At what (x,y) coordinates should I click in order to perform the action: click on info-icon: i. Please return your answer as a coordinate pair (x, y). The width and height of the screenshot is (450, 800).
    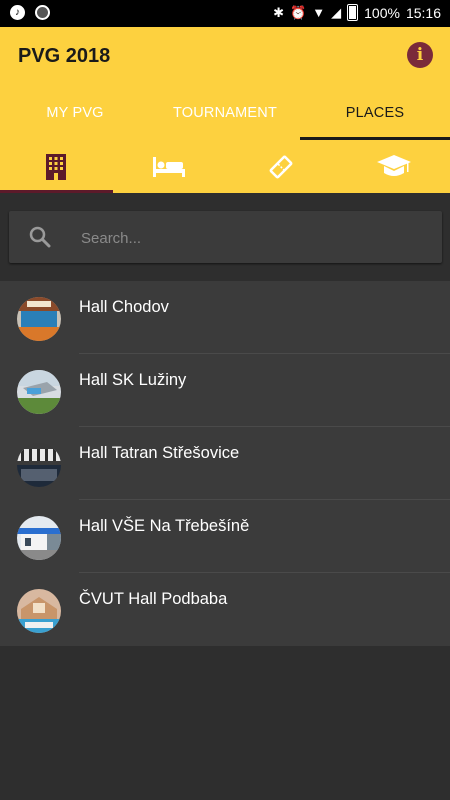
    Looking at the image, I should click on (420, 55).